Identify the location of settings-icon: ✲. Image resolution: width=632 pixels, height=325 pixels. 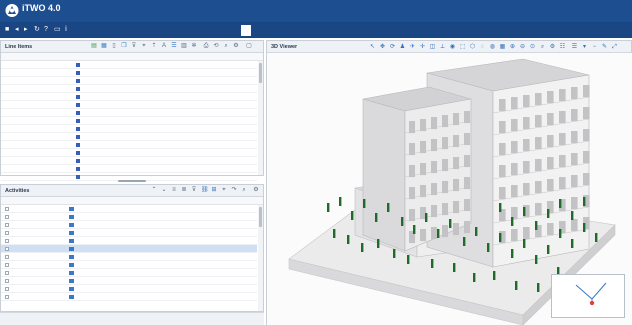
(194, 46).